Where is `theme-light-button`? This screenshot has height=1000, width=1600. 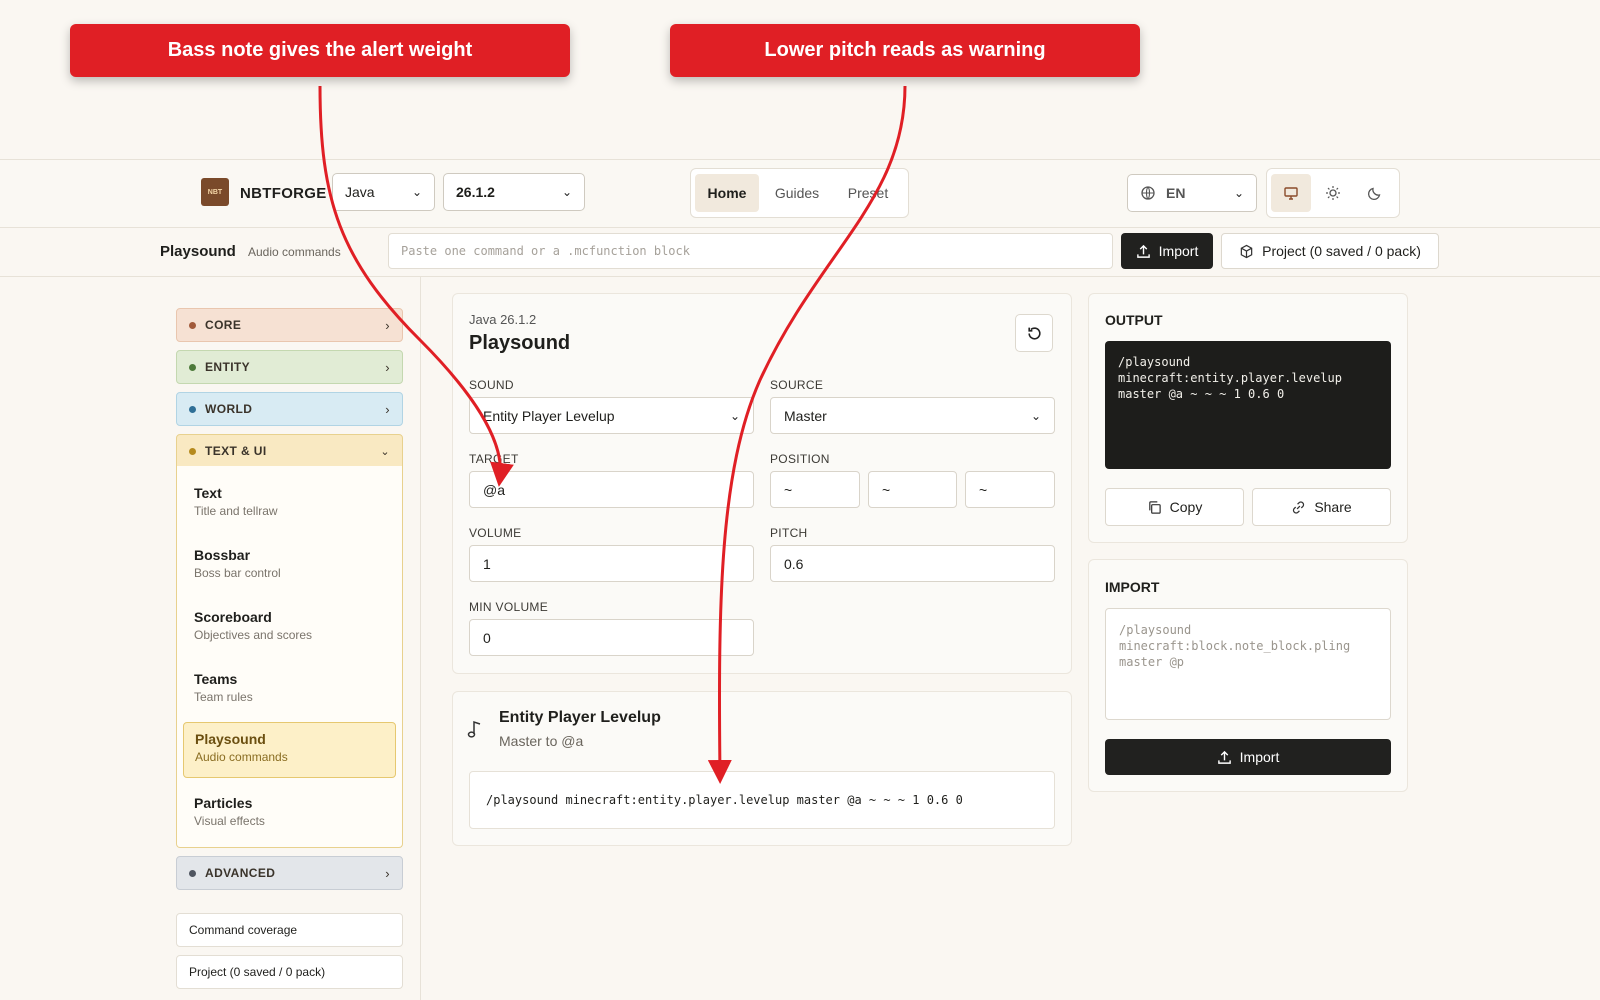
theme-light-button is located at coordinates (1333, 193).